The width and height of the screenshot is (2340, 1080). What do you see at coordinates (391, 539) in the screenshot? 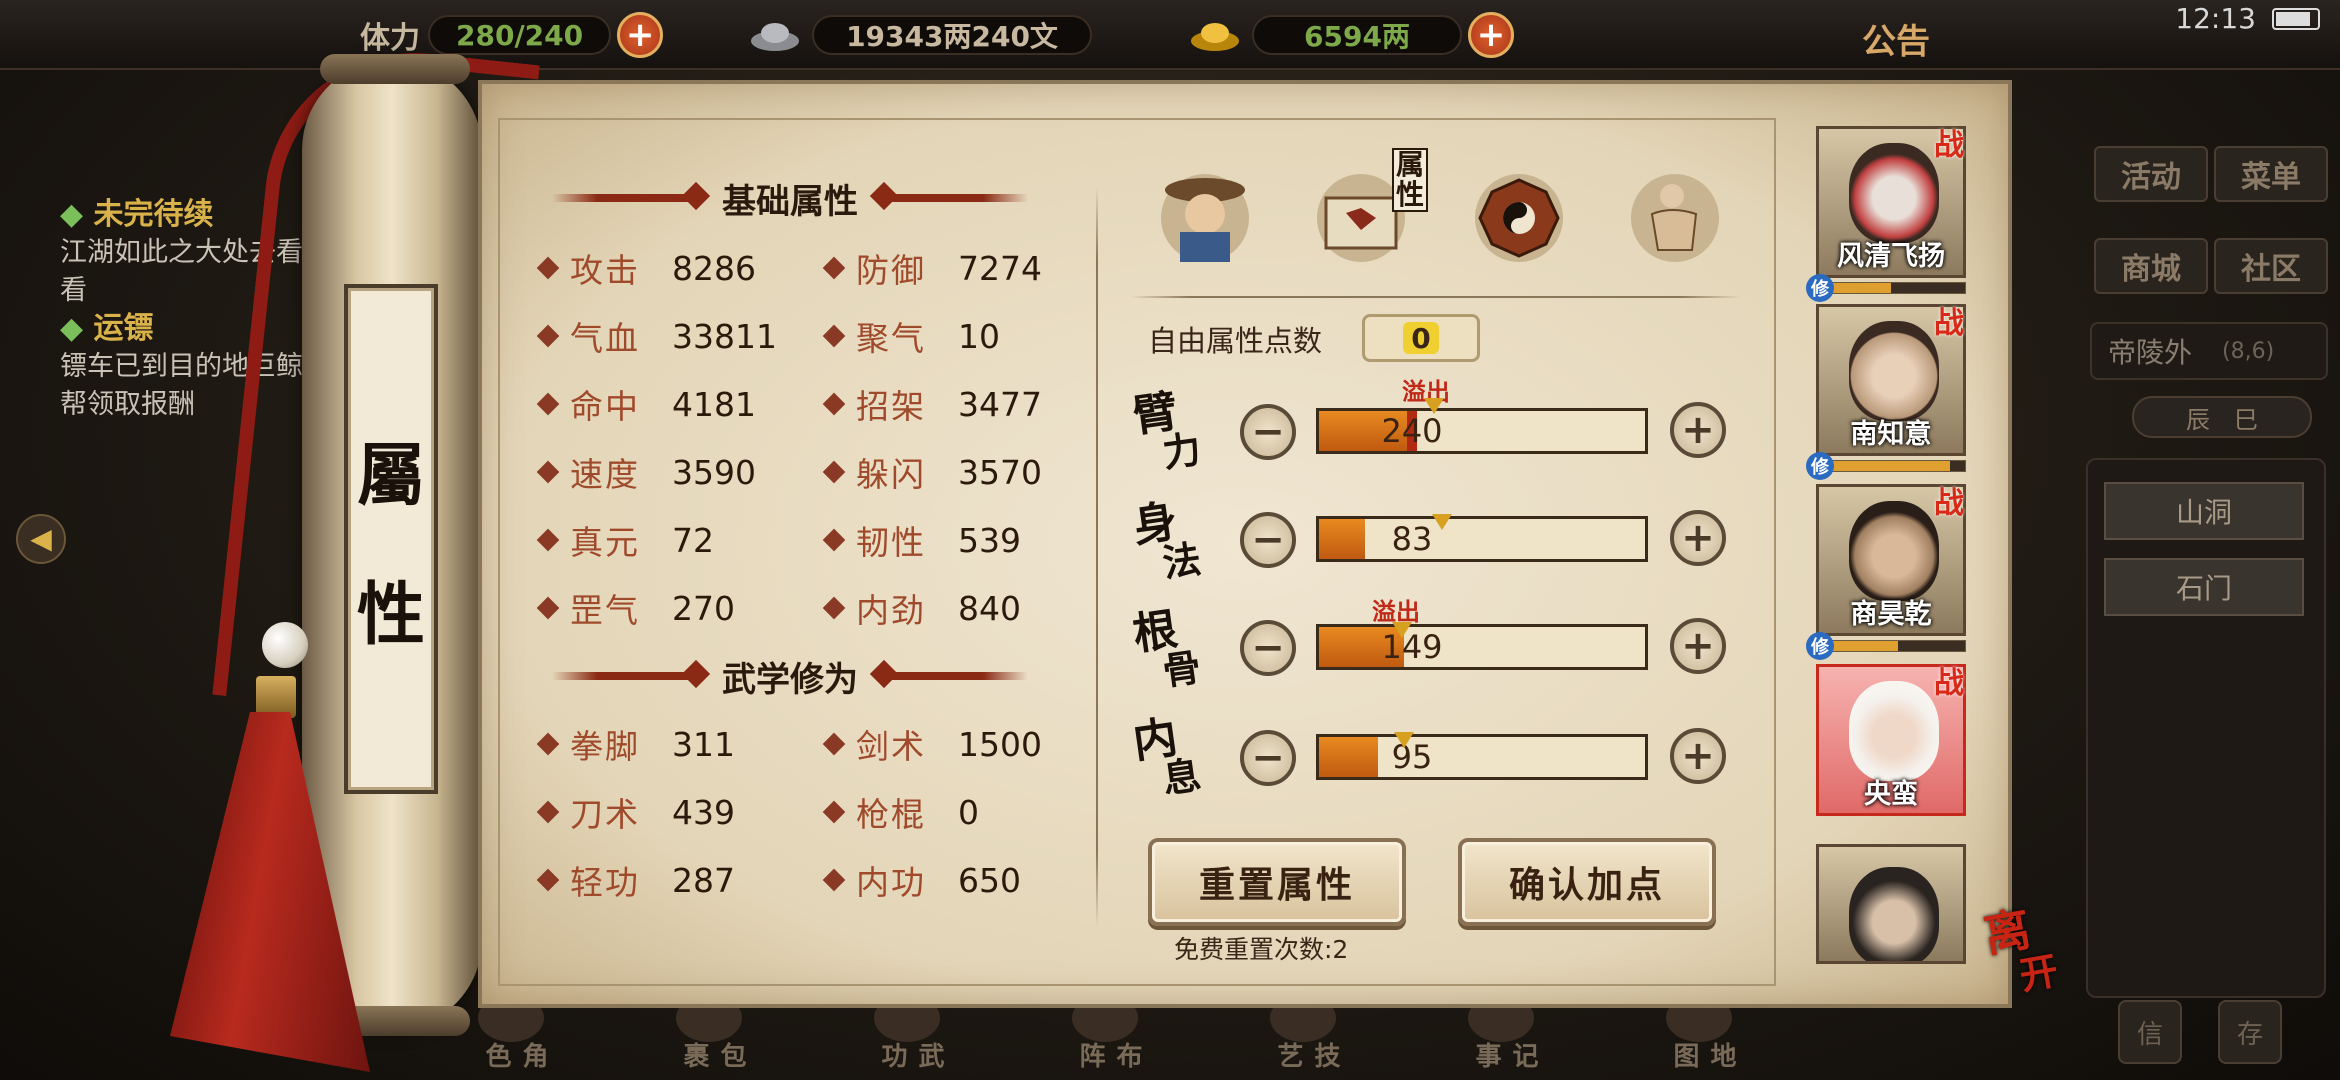
I see `scroll-title-plate: 屬 性` at bounding box center [391, 539].